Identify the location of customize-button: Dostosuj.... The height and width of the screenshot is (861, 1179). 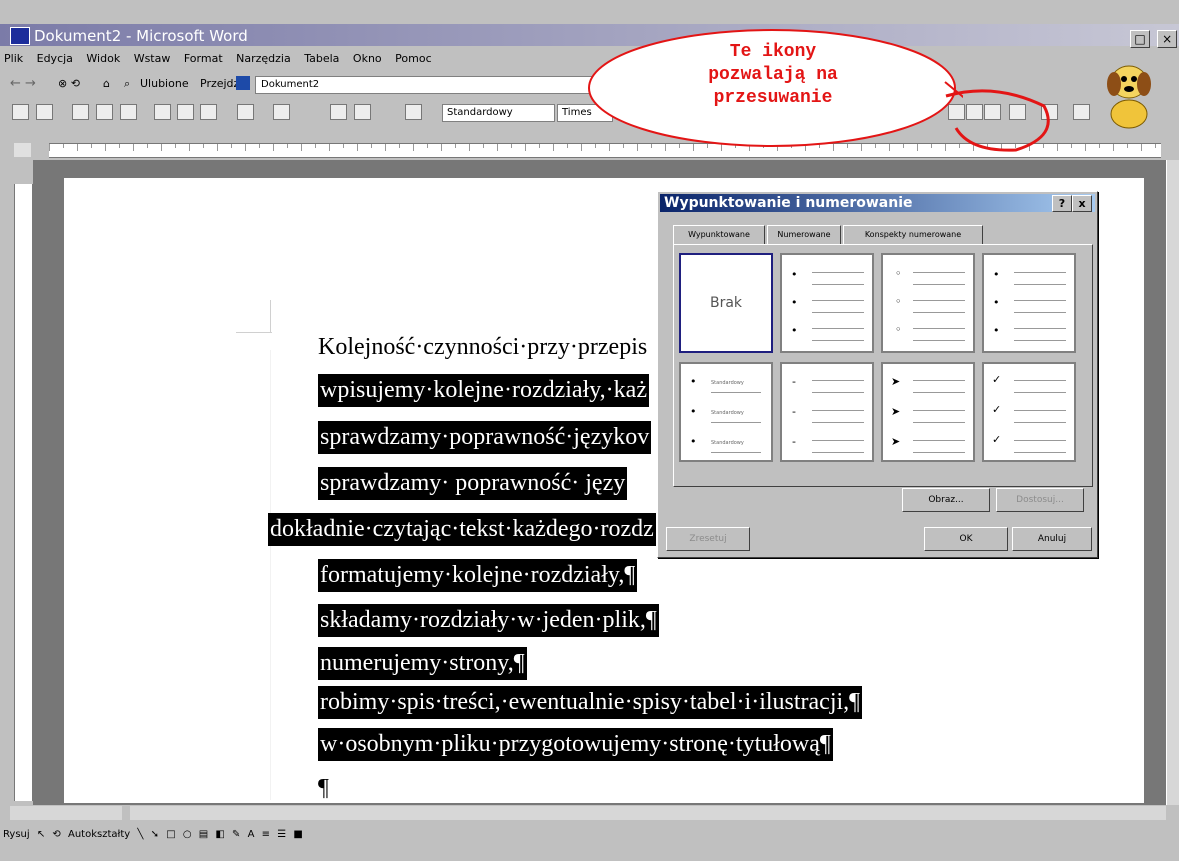
(1040, 500).